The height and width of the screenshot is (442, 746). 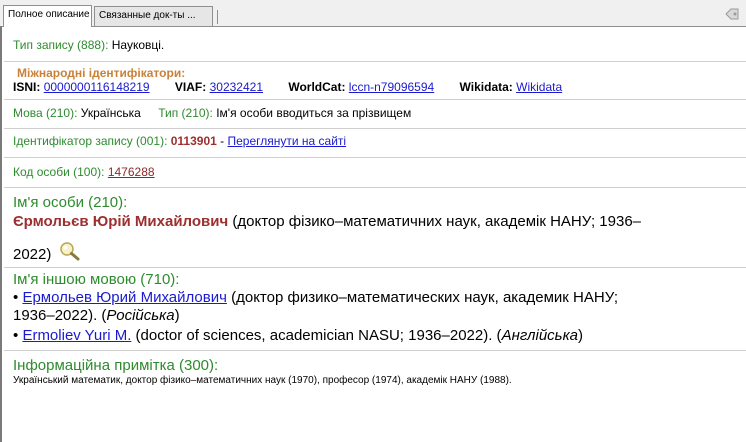 What do you see at coordinates (732, 14) in the screenshot?
I see `tag-icon` at bounding box center [732, 14].